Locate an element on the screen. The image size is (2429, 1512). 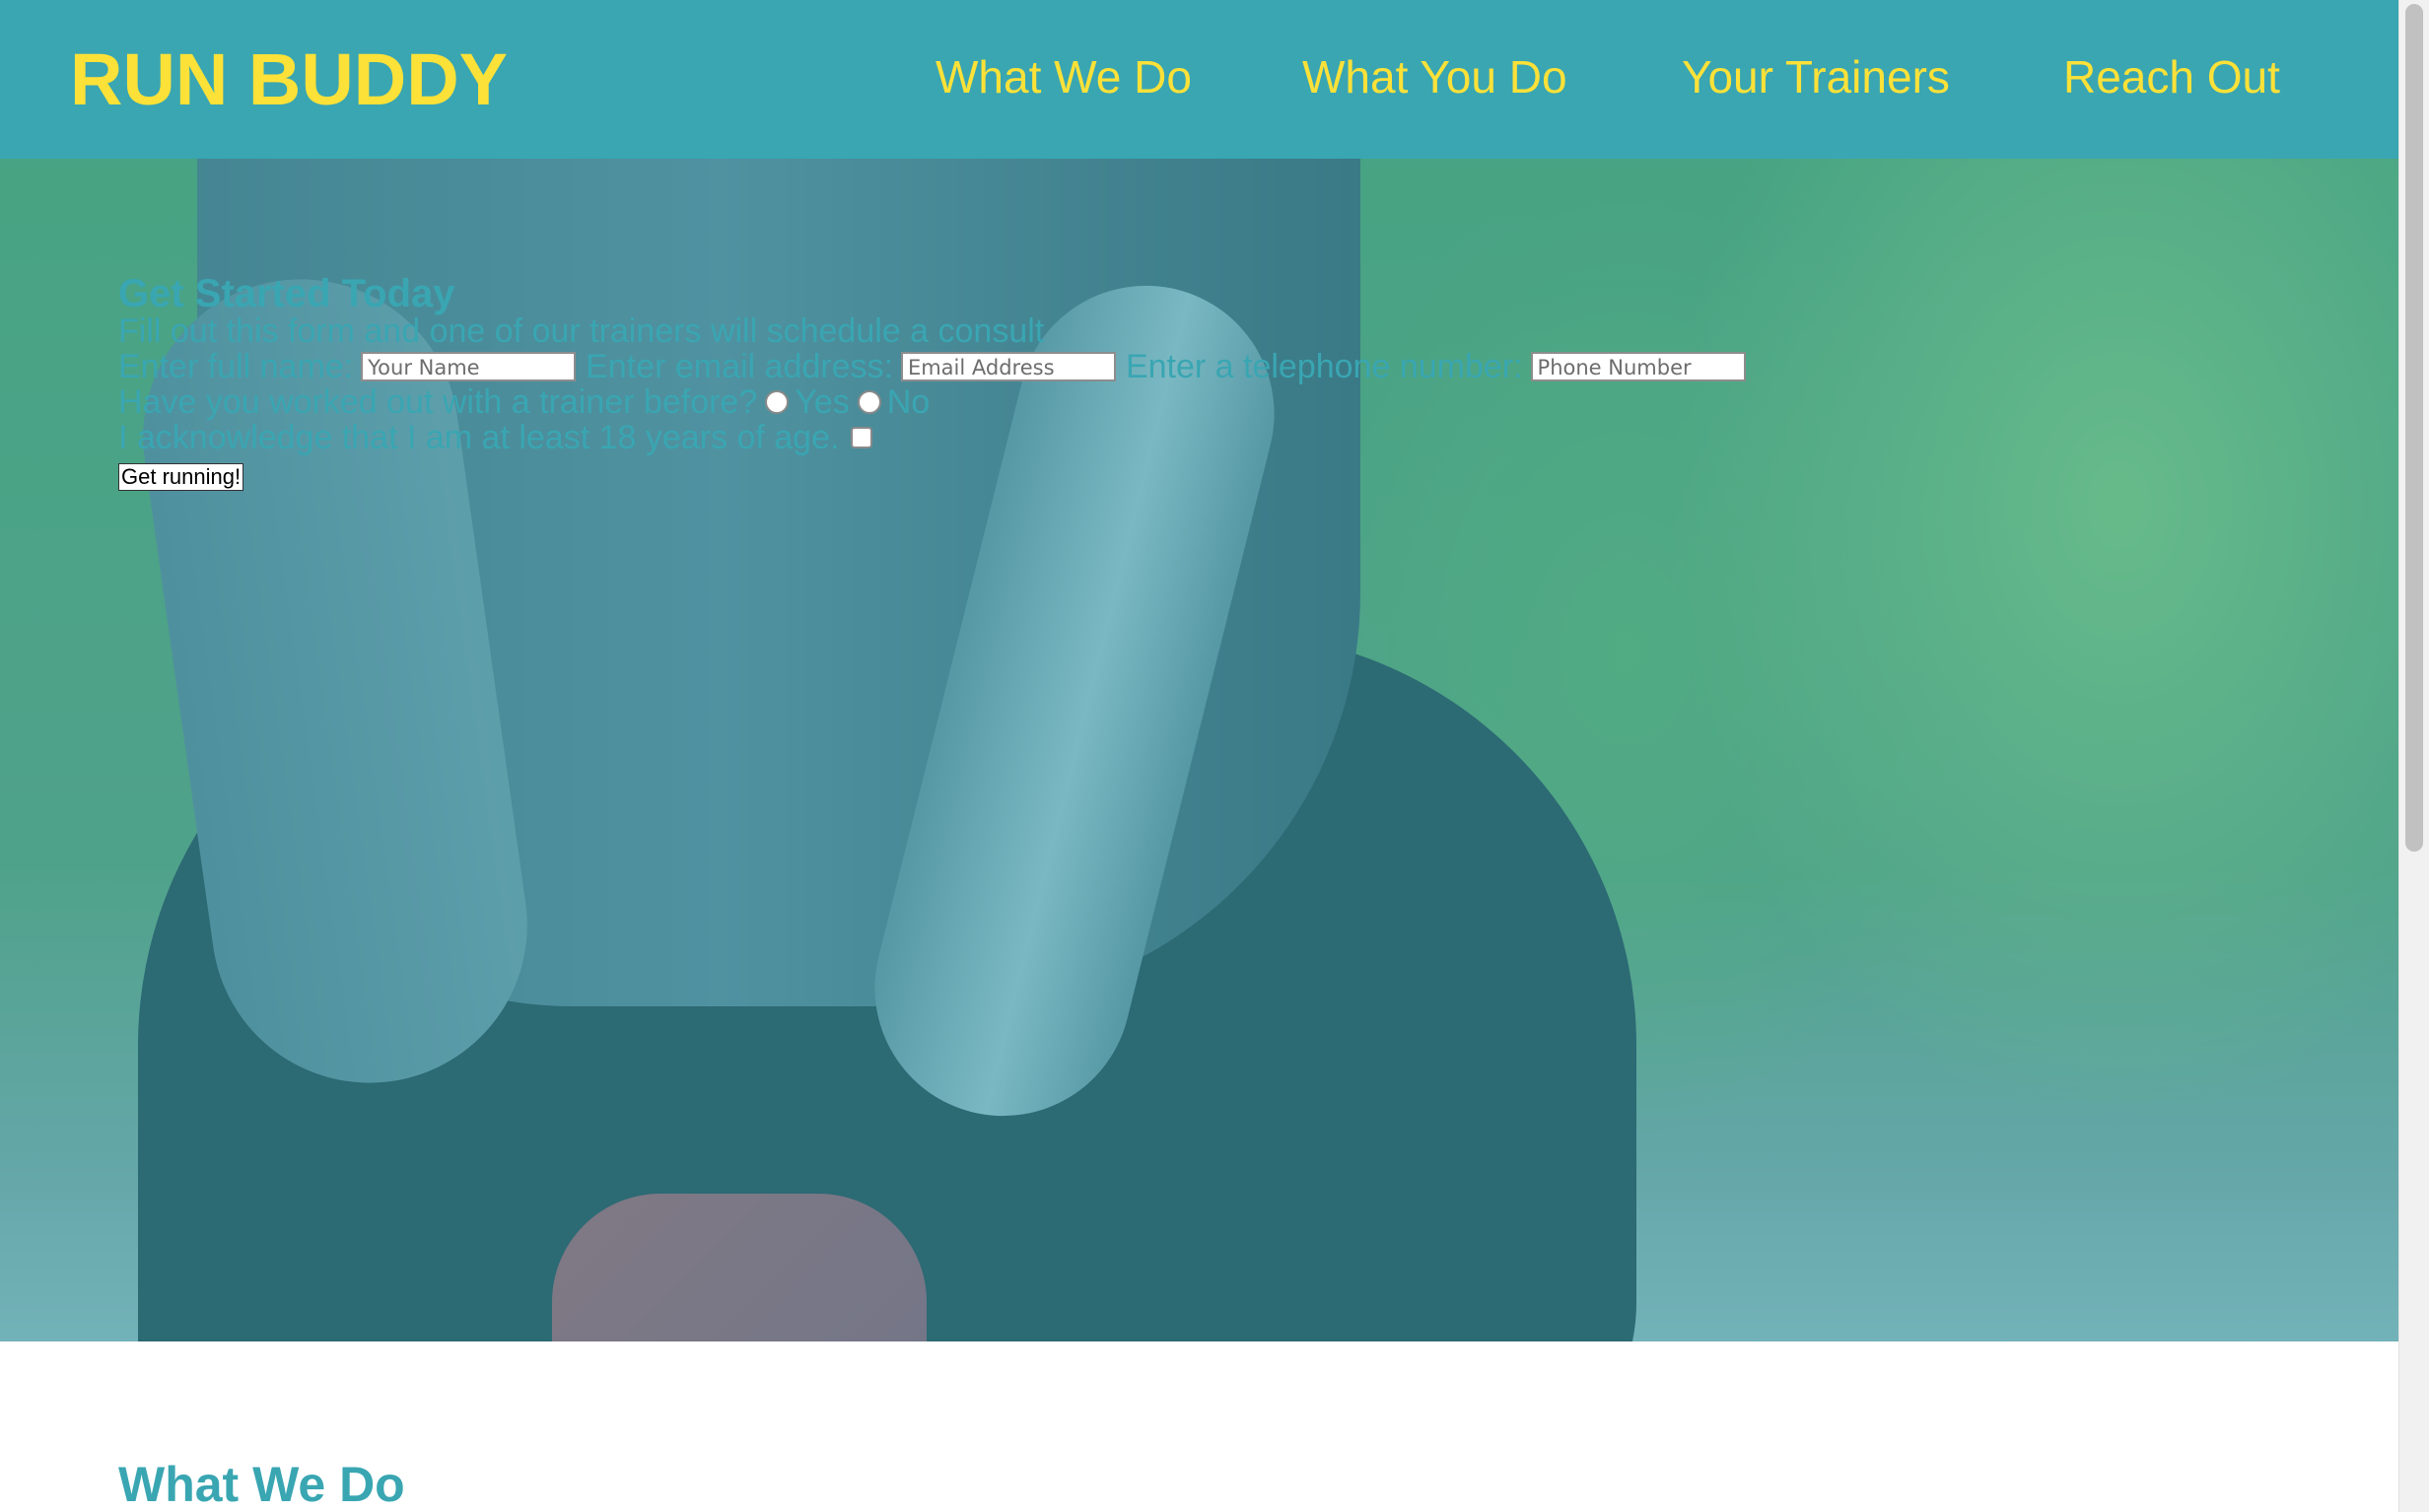
submit-button: Get running! is located at coordinates (181, 477).